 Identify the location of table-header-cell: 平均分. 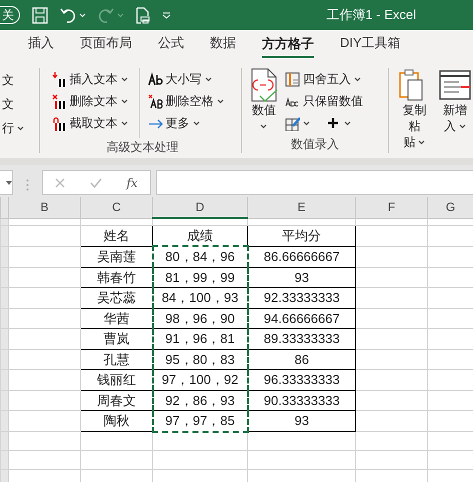
(302, 235).